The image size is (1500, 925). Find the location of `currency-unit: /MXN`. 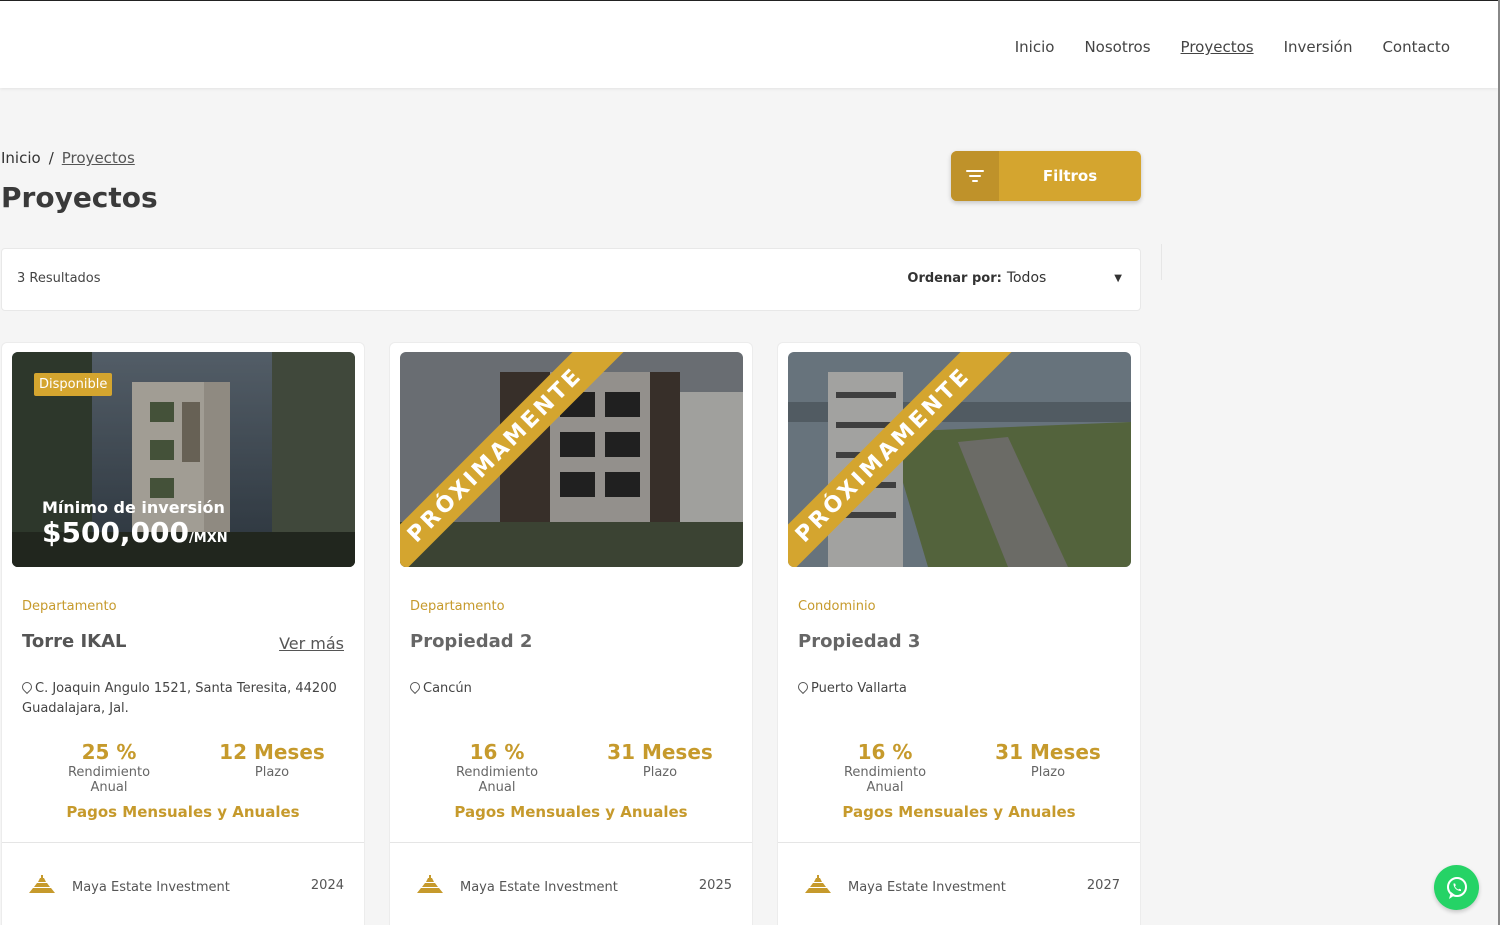

currency-unit: /MXN is located at coordinates (208, 538).